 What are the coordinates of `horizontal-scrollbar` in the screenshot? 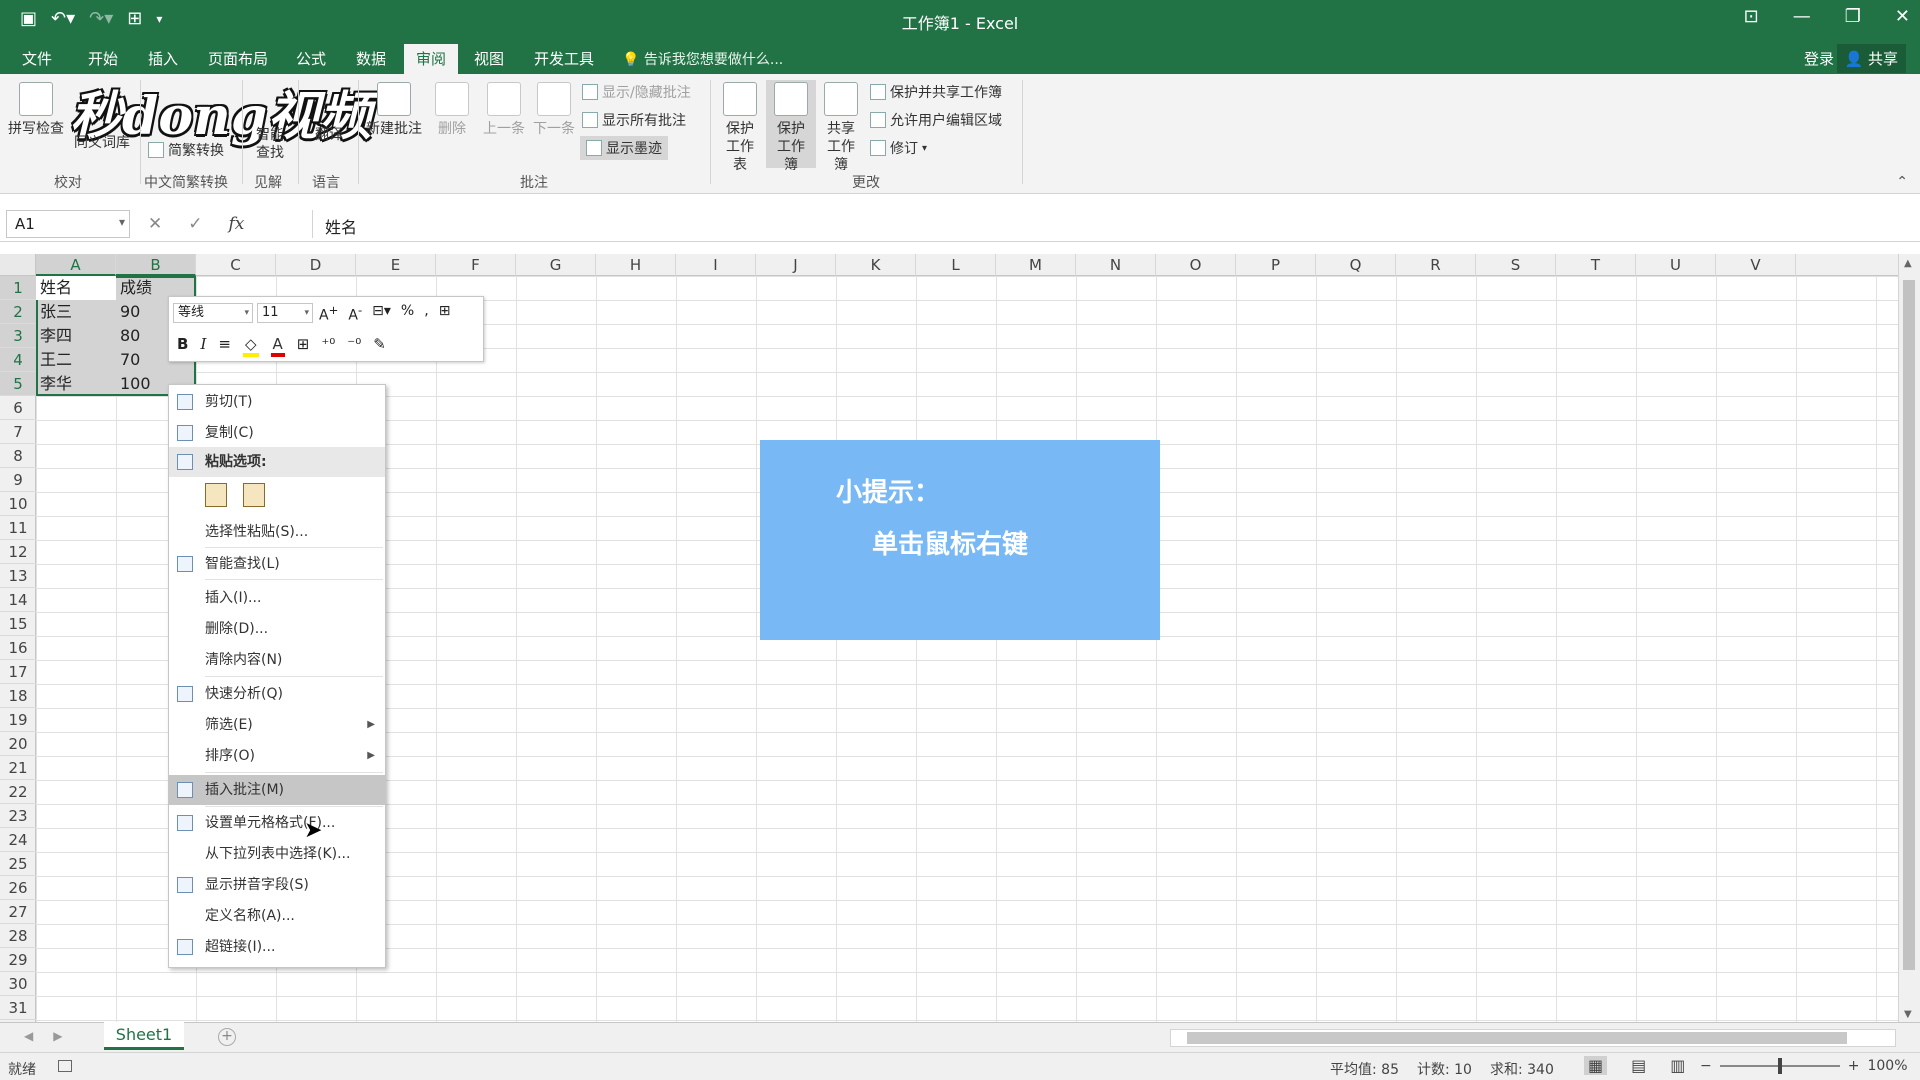 It's located at (1533, 1038).